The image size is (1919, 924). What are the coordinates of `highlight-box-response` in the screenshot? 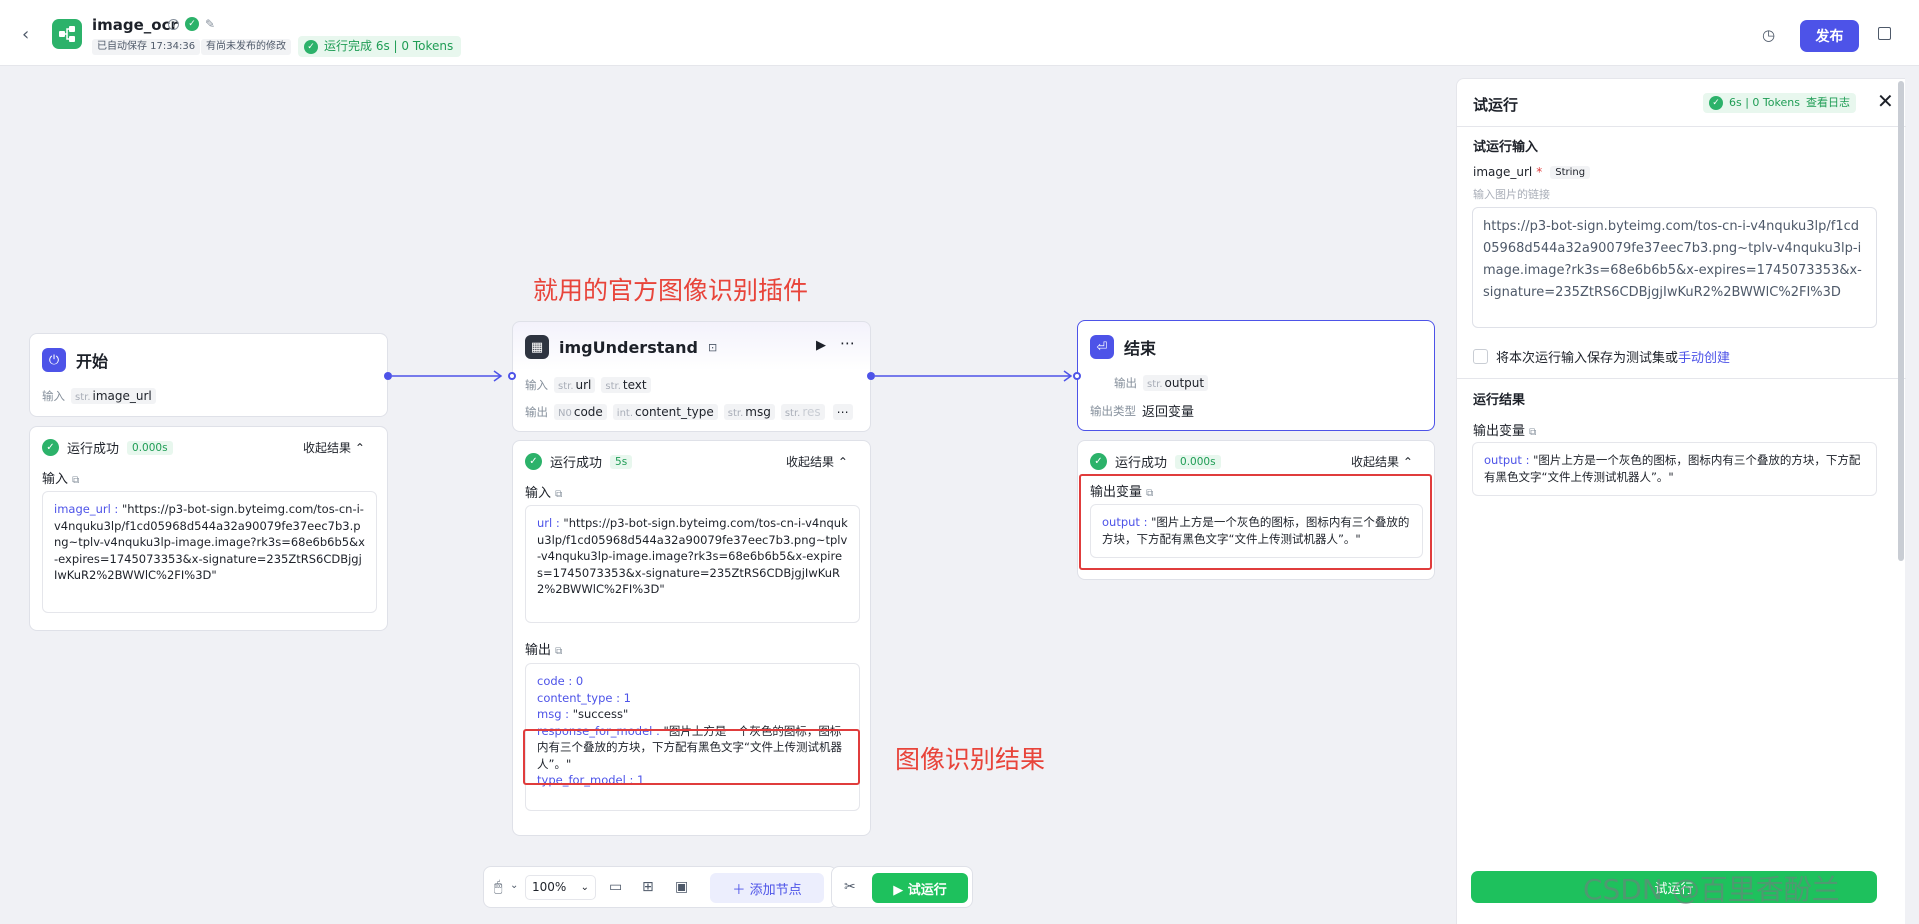 It's located at (691, 757).